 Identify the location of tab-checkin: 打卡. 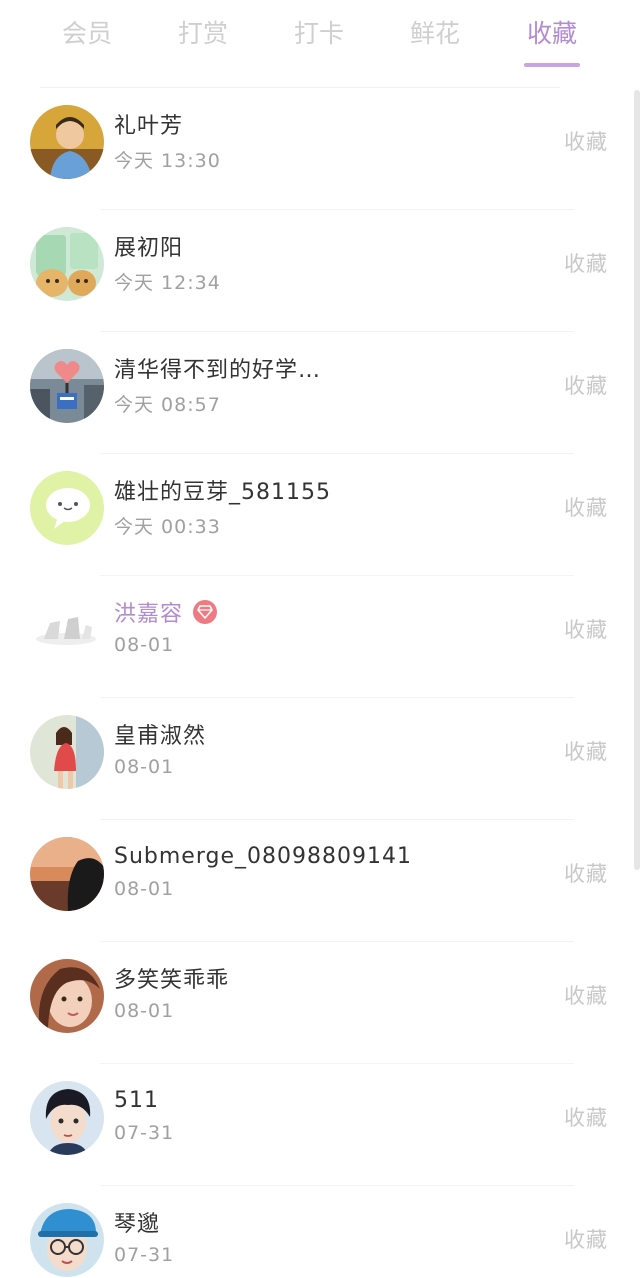
(319, 35).